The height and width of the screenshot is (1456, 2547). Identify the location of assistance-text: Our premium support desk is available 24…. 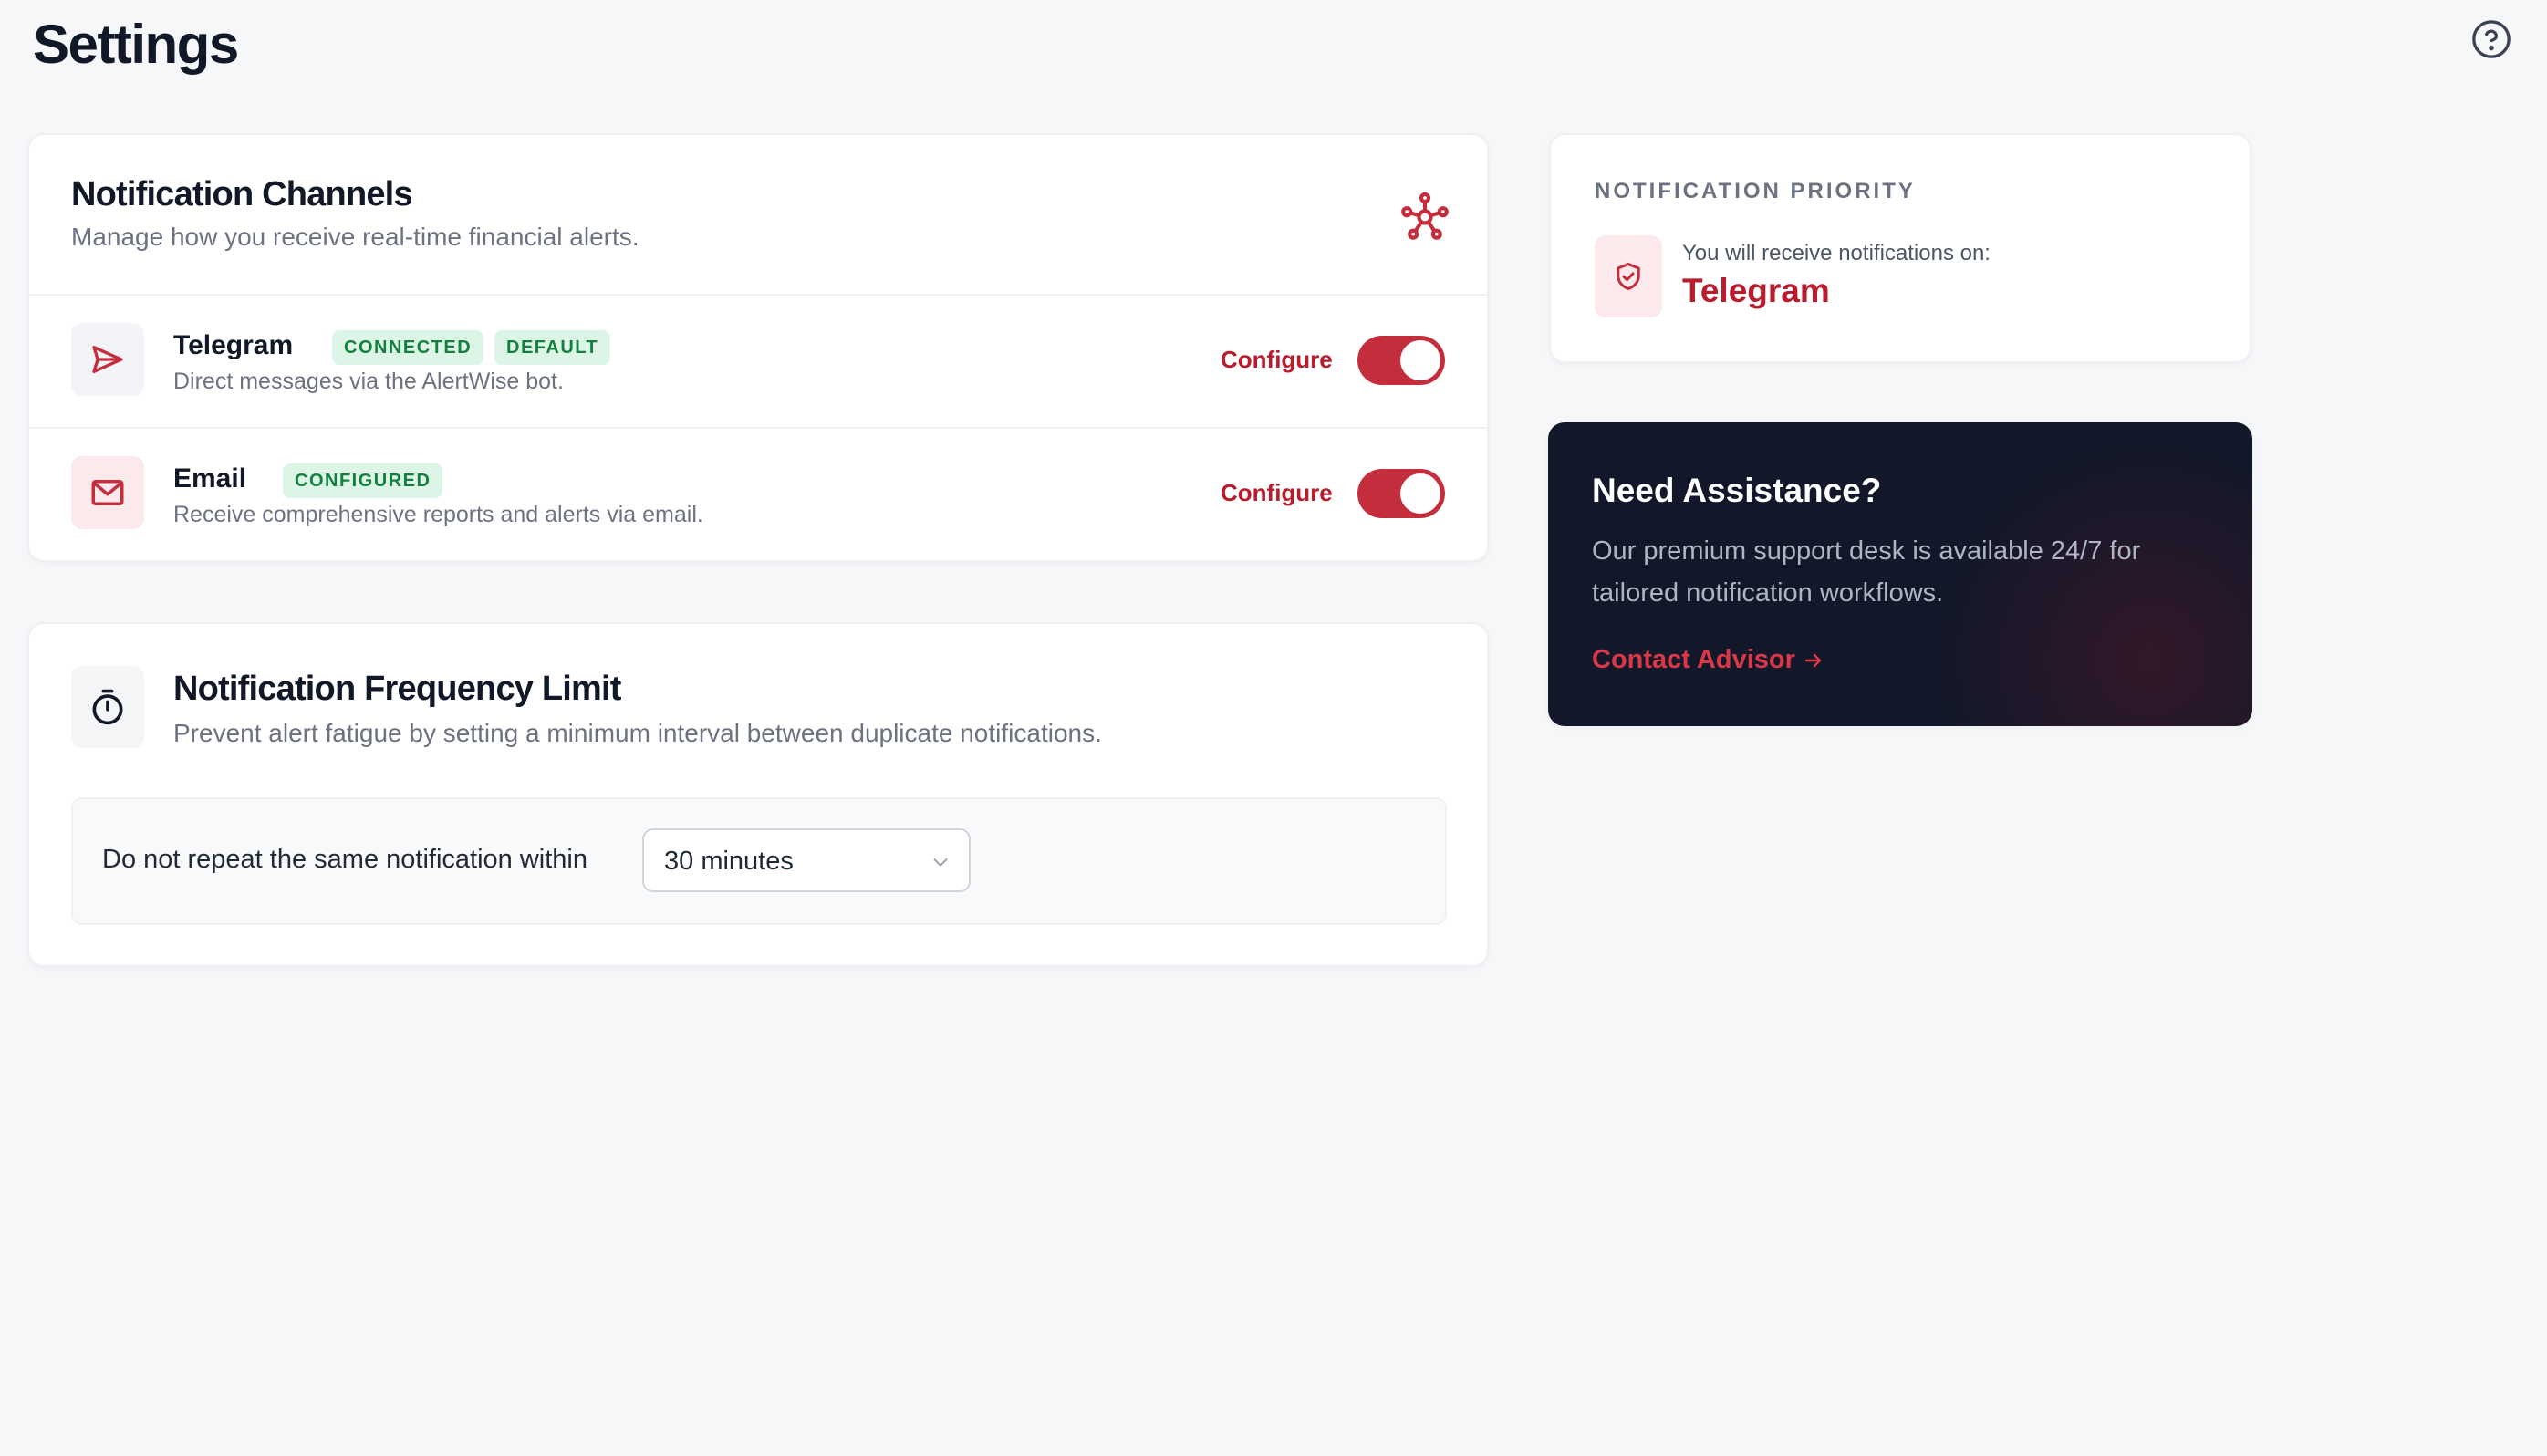
(1867, 572).